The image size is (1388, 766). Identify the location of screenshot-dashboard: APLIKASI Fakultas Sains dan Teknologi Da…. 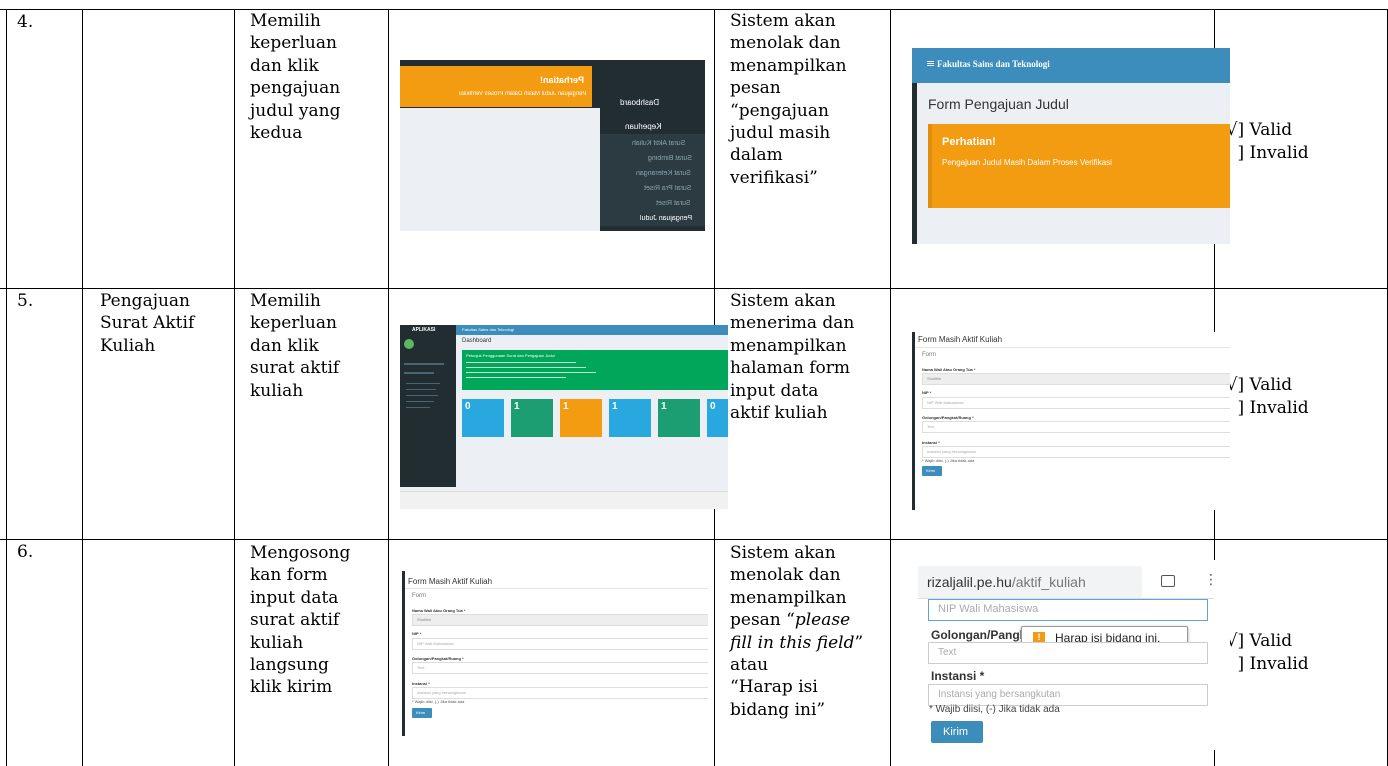
(564, 417).